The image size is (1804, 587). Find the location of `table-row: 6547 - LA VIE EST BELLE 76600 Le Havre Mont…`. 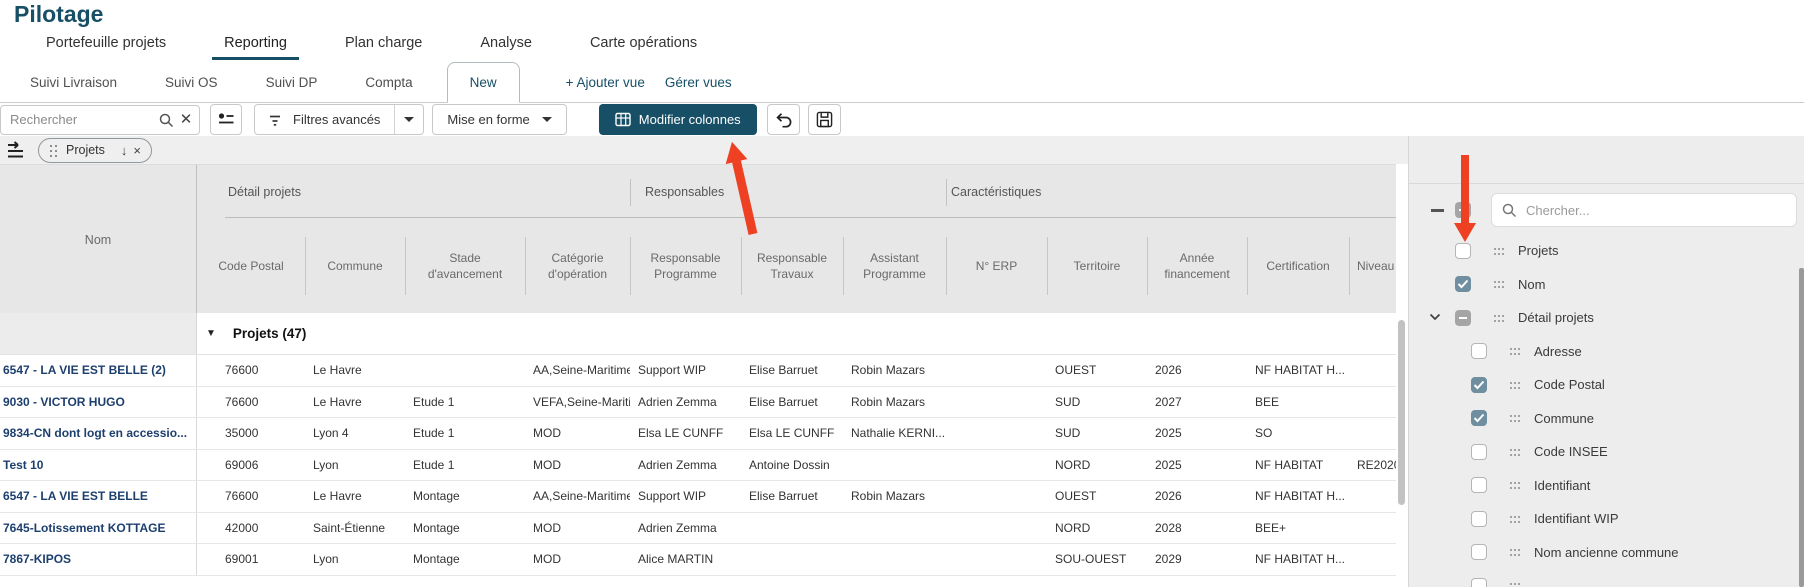

table-row: 6547 - LA VIE EST BELLE 76600 Le Havre Mont… is located at coordinates (698, 497).